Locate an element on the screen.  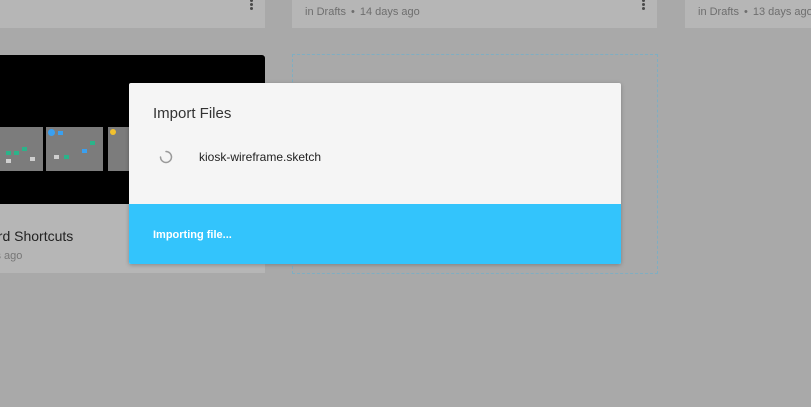
file-name: kiosk-wireframe.sketch is located at coordinates (260, 157).